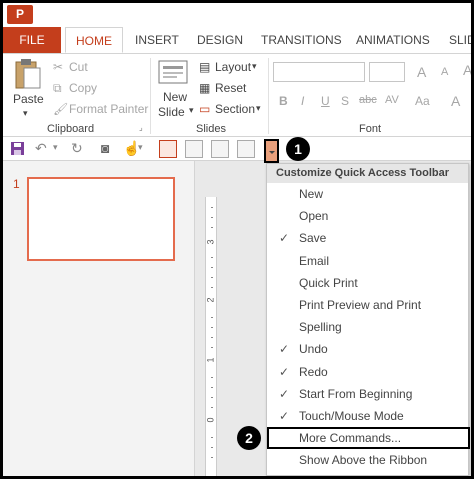 Image resolution: width=474 pixels, height=479 pixels. I want to click on underline-button: U, so click(325, 101).